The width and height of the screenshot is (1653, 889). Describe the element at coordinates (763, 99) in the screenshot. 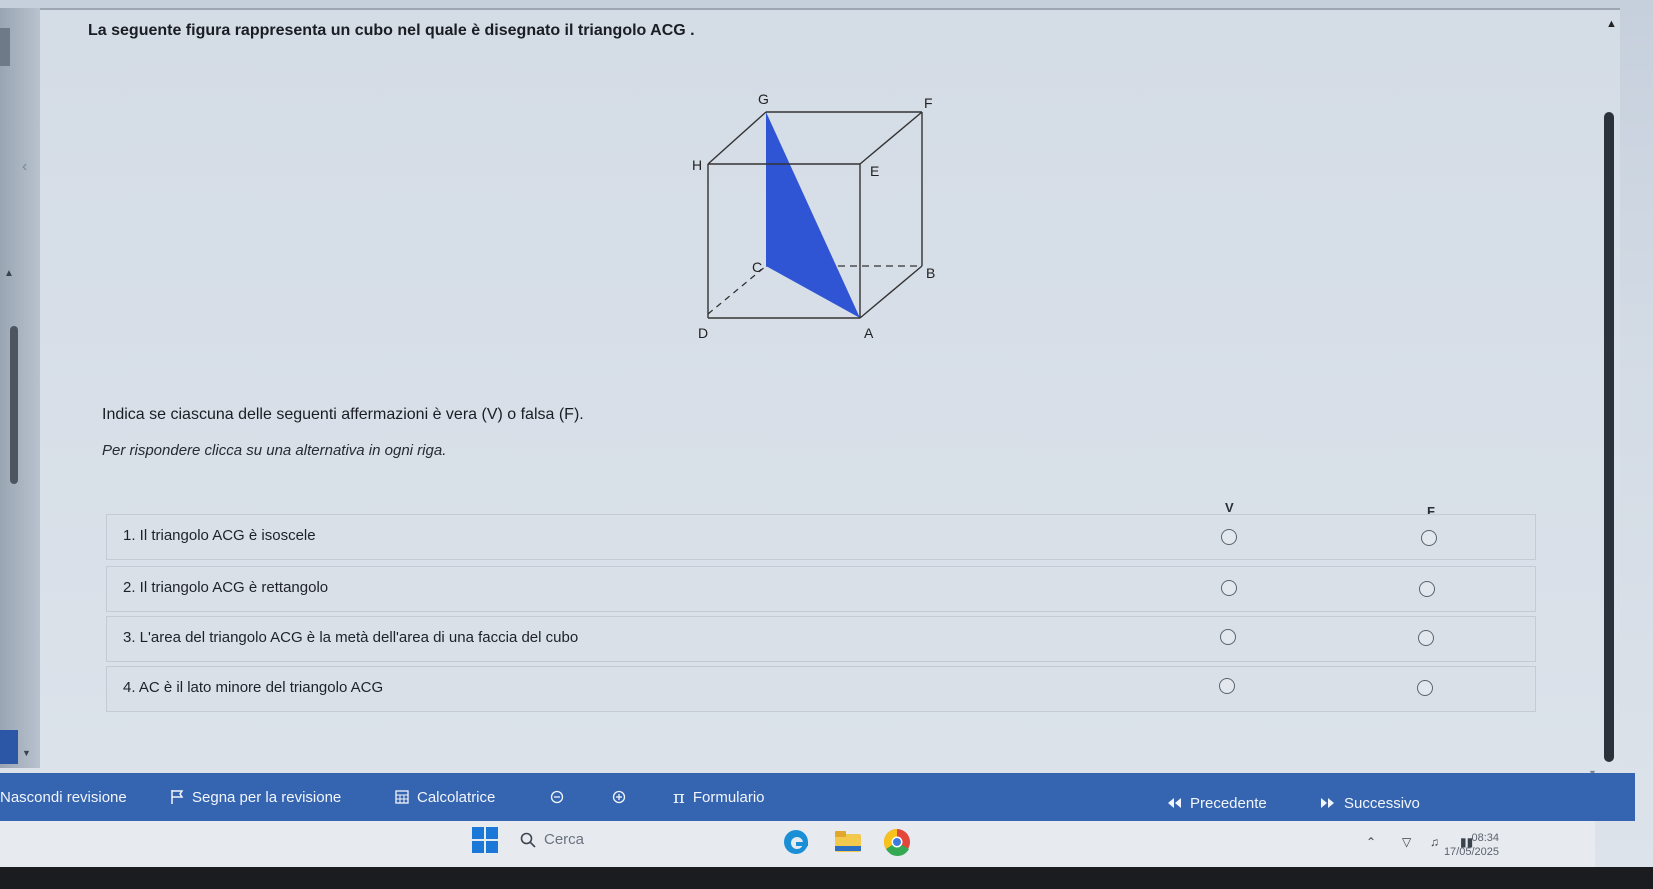

I see `vertex-g-label: G` at that location.